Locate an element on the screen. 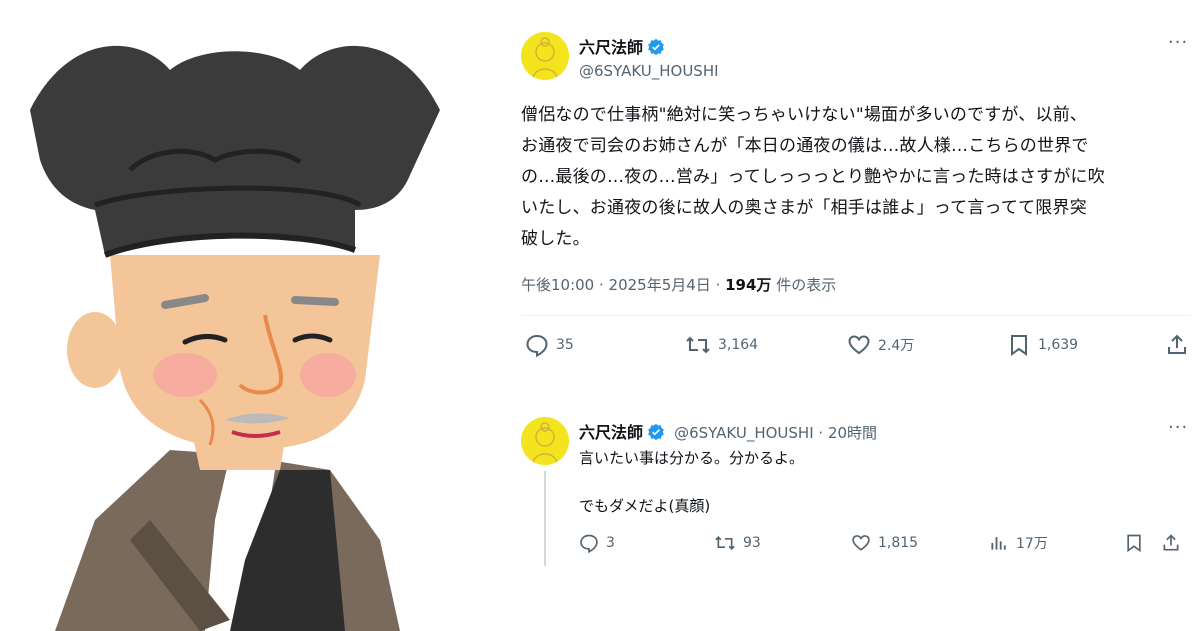 This screenshot has height=631, width=1200. handle: @6SYAKU_HOUSHI is located at coordinates (649, 71).